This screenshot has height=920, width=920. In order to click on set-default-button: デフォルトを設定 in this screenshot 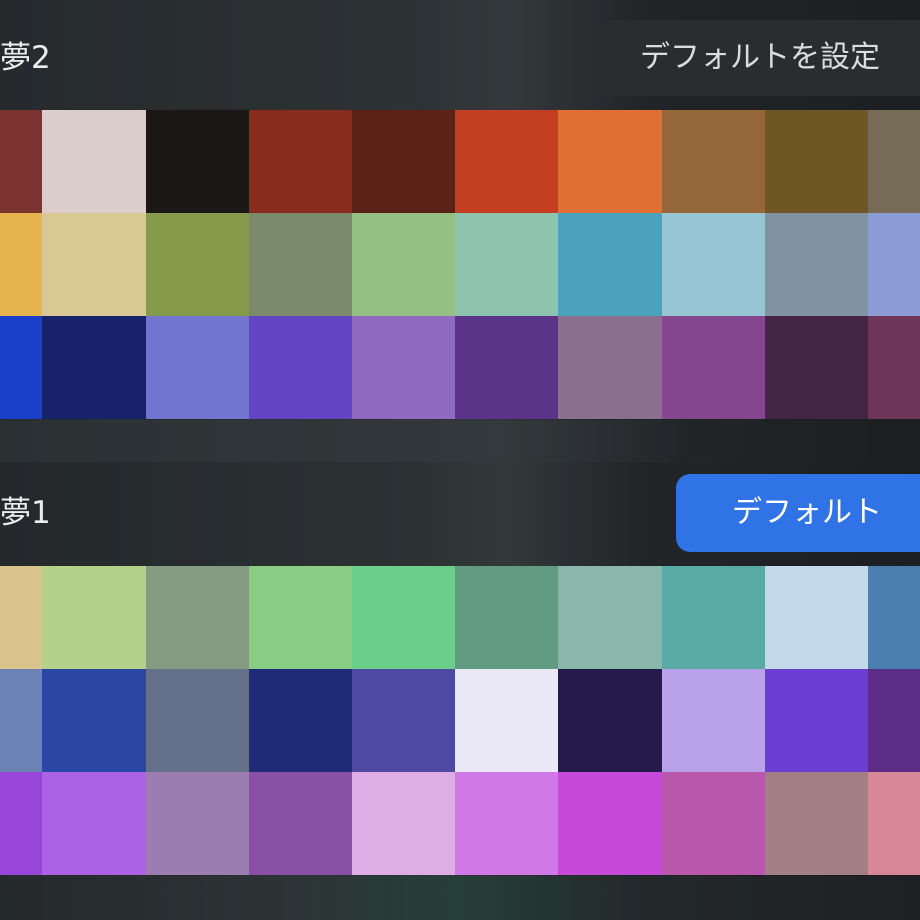, I will do `click(758, 58)`.